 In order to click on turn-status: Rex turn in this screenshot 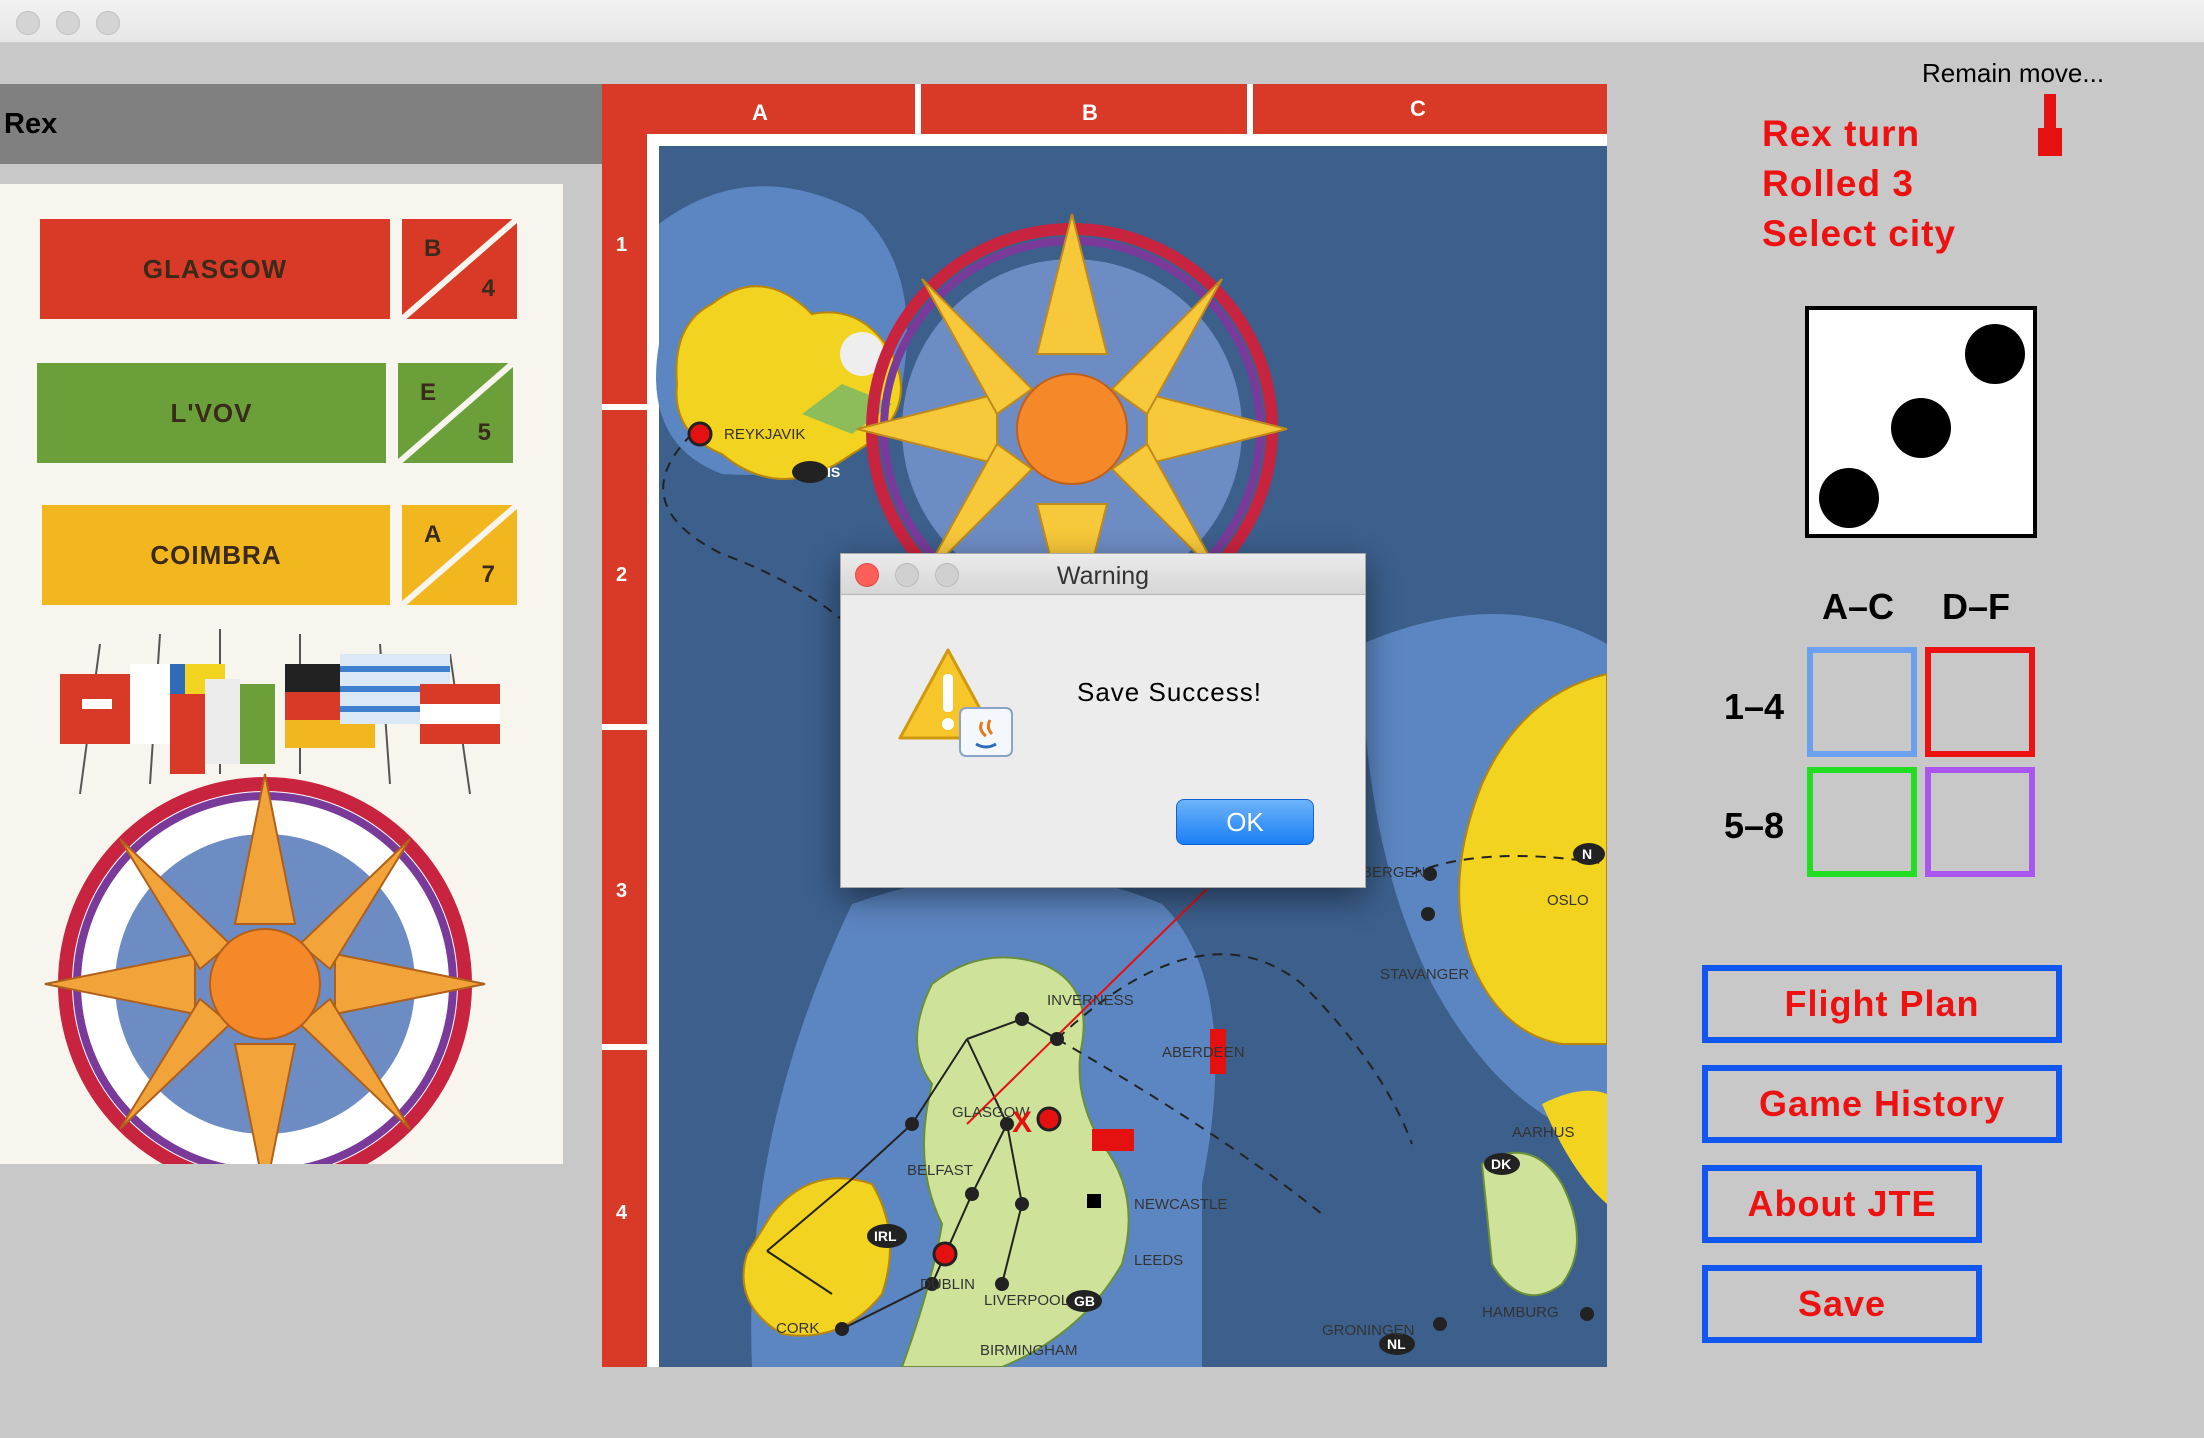, I will do `click(1841, 133)`.